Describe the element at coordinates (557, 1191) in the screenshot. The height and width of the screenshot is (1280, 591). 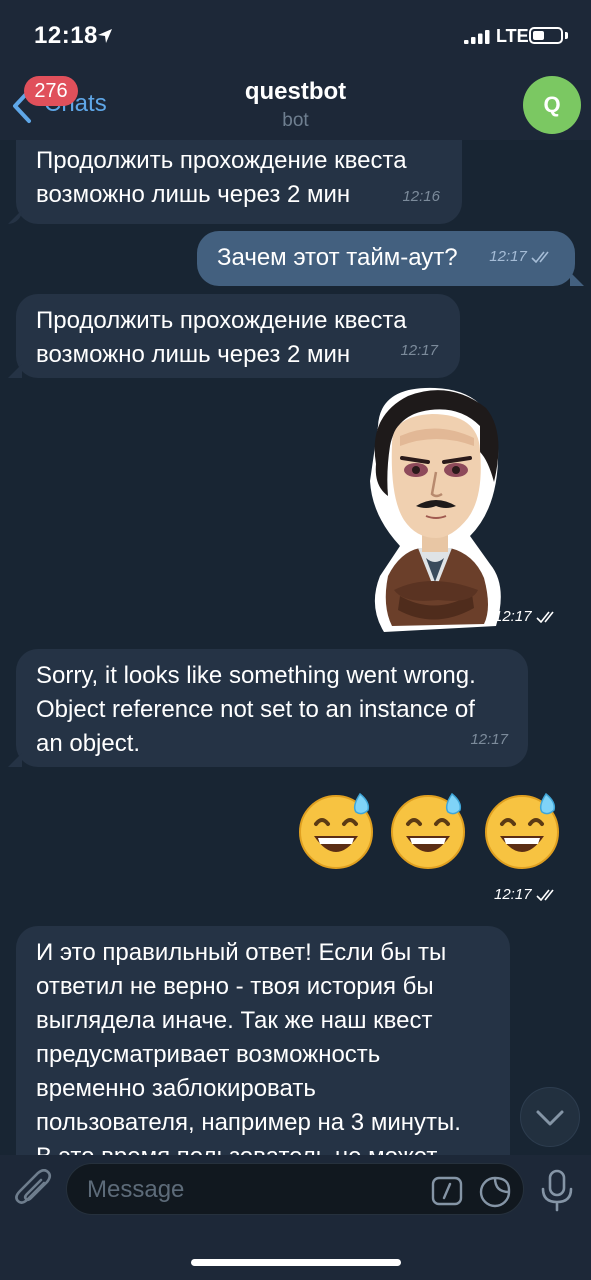
I see `microphone-icon` at that location.